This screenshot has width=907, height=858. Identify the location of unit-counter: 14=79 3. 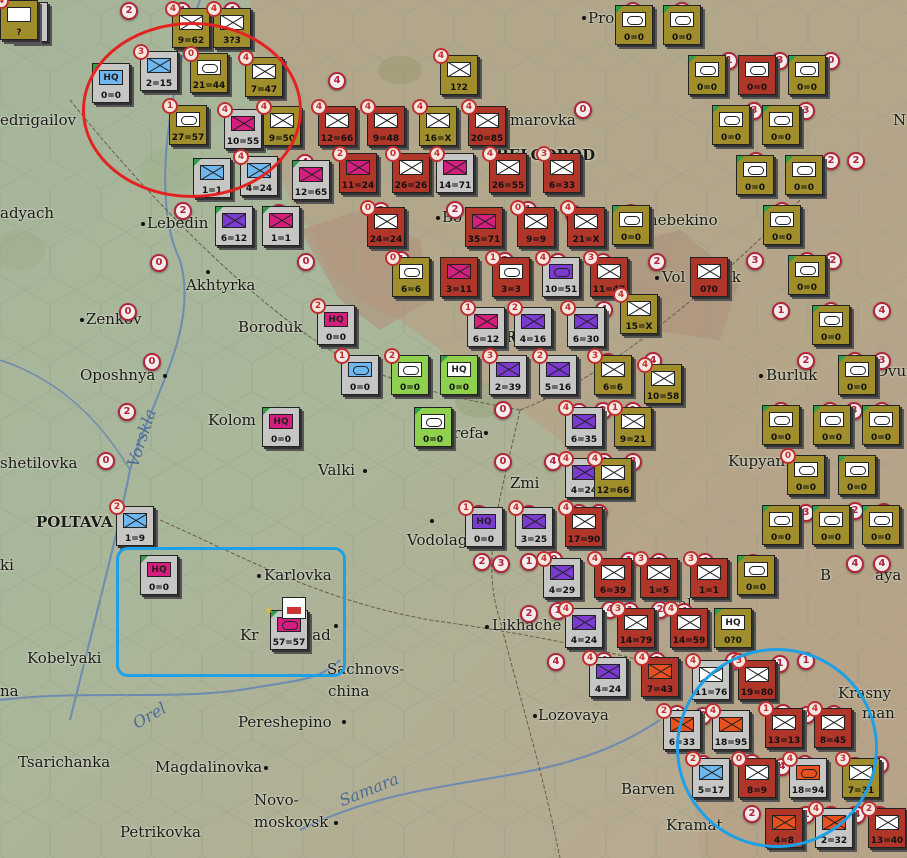
(632, 624).